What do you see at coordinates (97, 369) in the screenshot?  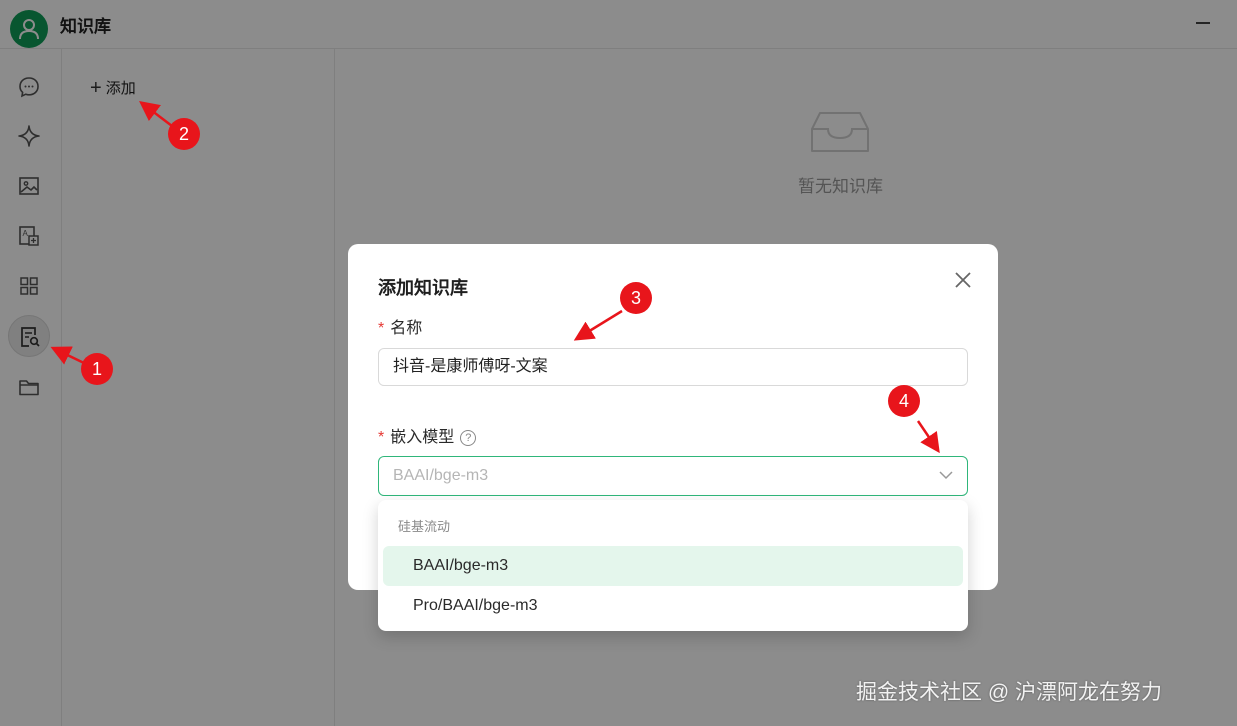 I see `annotation-badge: 1` at bounding box center [97, 369].